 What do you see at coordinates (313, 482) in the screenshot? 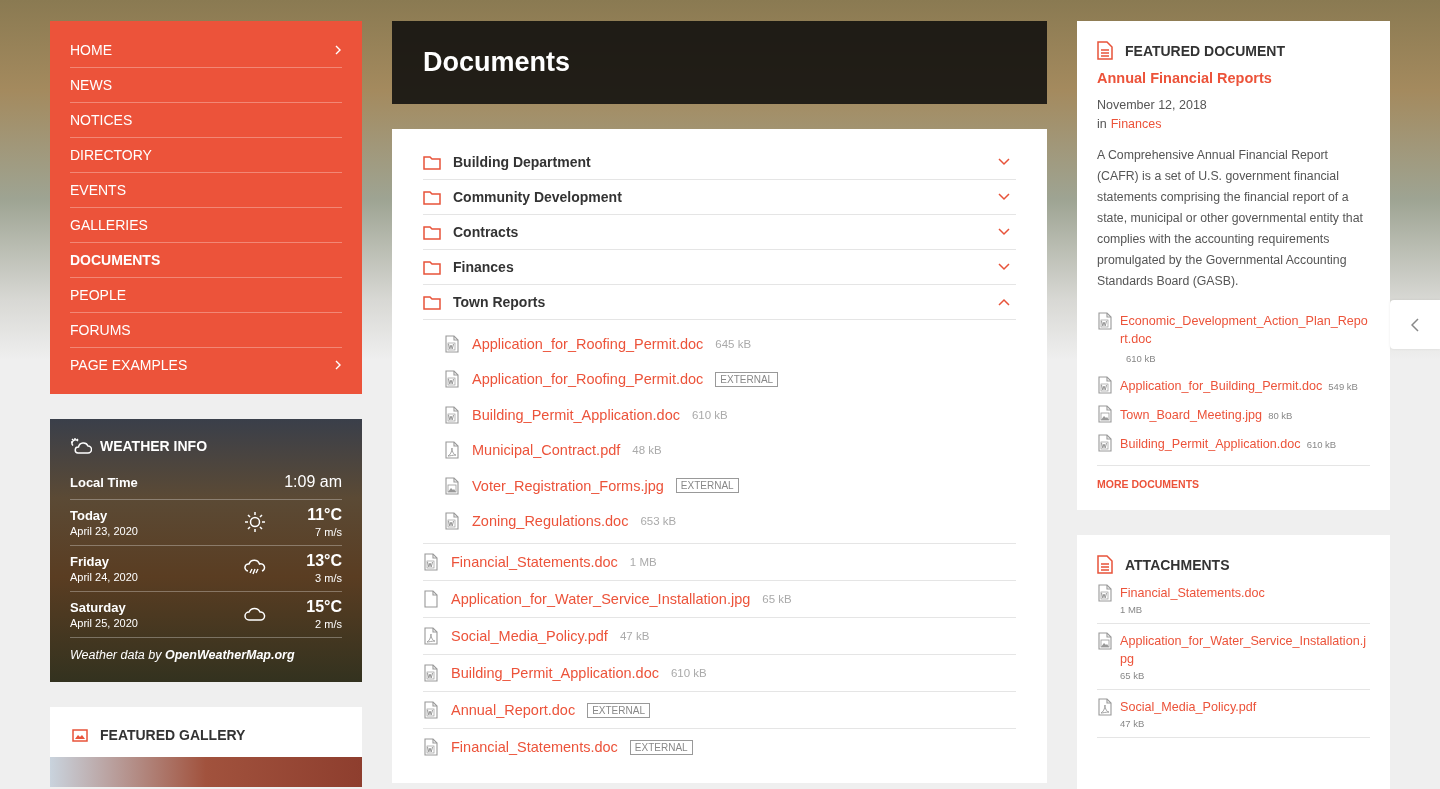
I see `local-time: 1:09 am` at bounding box center [313, 482].